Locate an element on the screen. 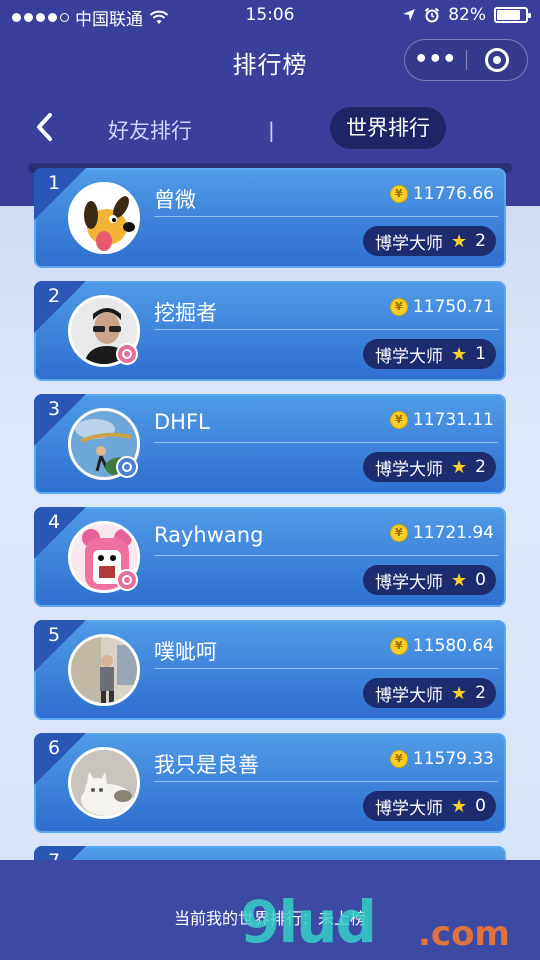 This screenshot has width=540, height=960. site-watermark: 9lud .com is located at coordinates (385, 923).